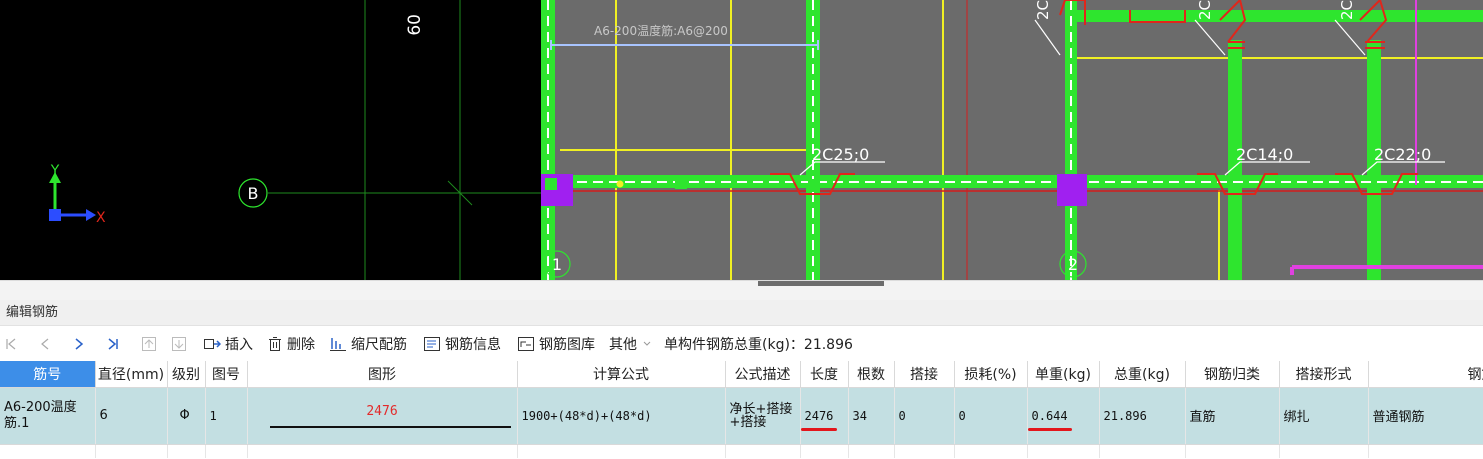 This screenshot has width=1483, height=459. I want to click on insert-button: 插入, so click(228, 344).